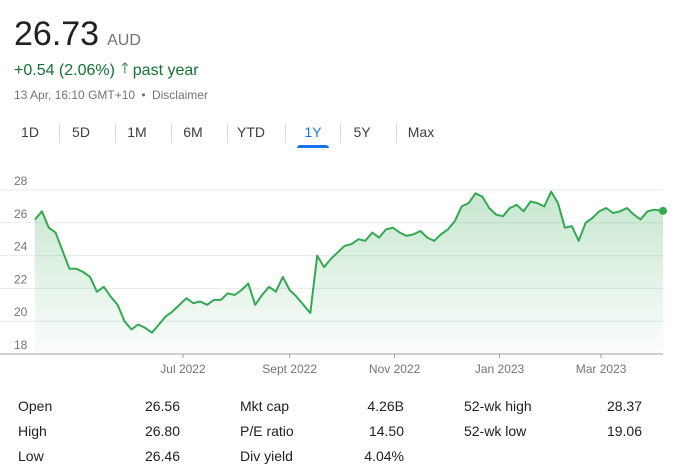  Describe the element at coordinates (265, 406) in the screenshot. I see `stat-label-mkt-cap: Mkt cap` at that location.